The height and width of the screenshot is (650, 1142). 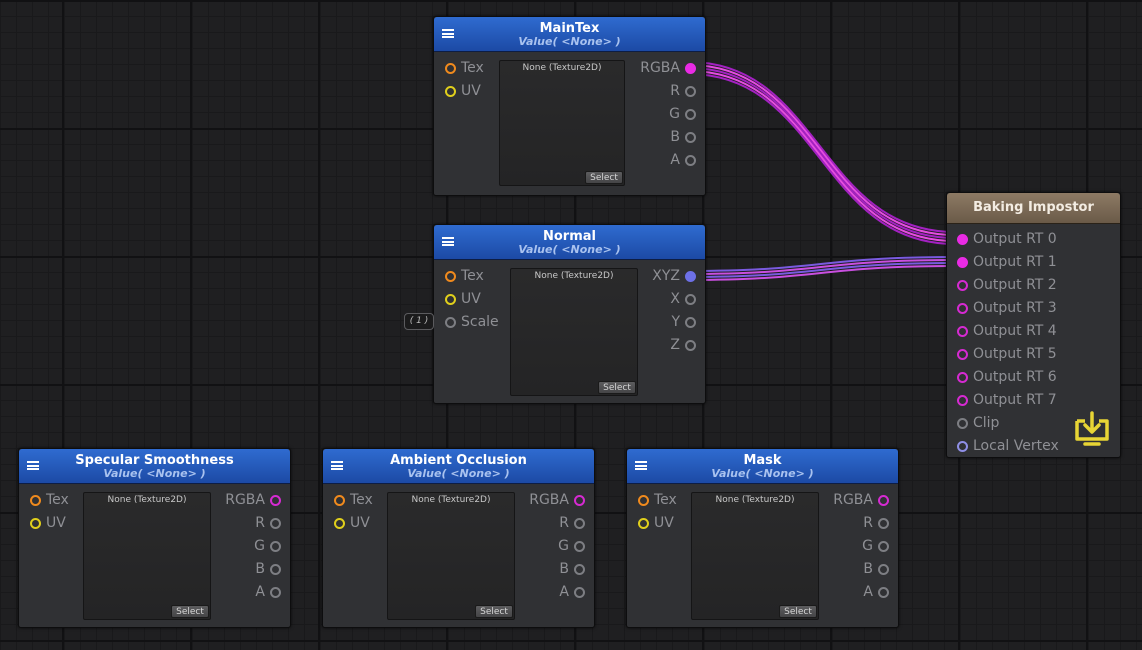 I want to click on node-header: Mask Value( <None> ), so click(x=762, y=466).